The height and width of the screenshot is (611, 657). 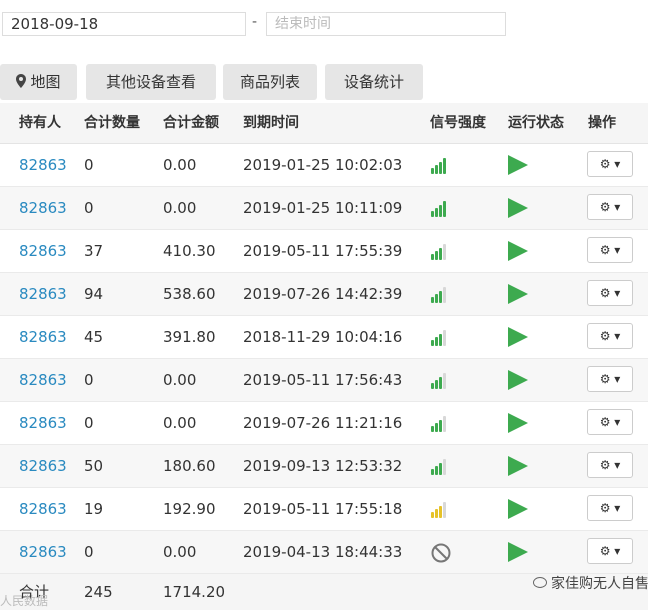 I want to click on table-row: 82863 45 391.80 2018-11-29 10:04:16 ⚙ ▾, so click(x=324, y=337).